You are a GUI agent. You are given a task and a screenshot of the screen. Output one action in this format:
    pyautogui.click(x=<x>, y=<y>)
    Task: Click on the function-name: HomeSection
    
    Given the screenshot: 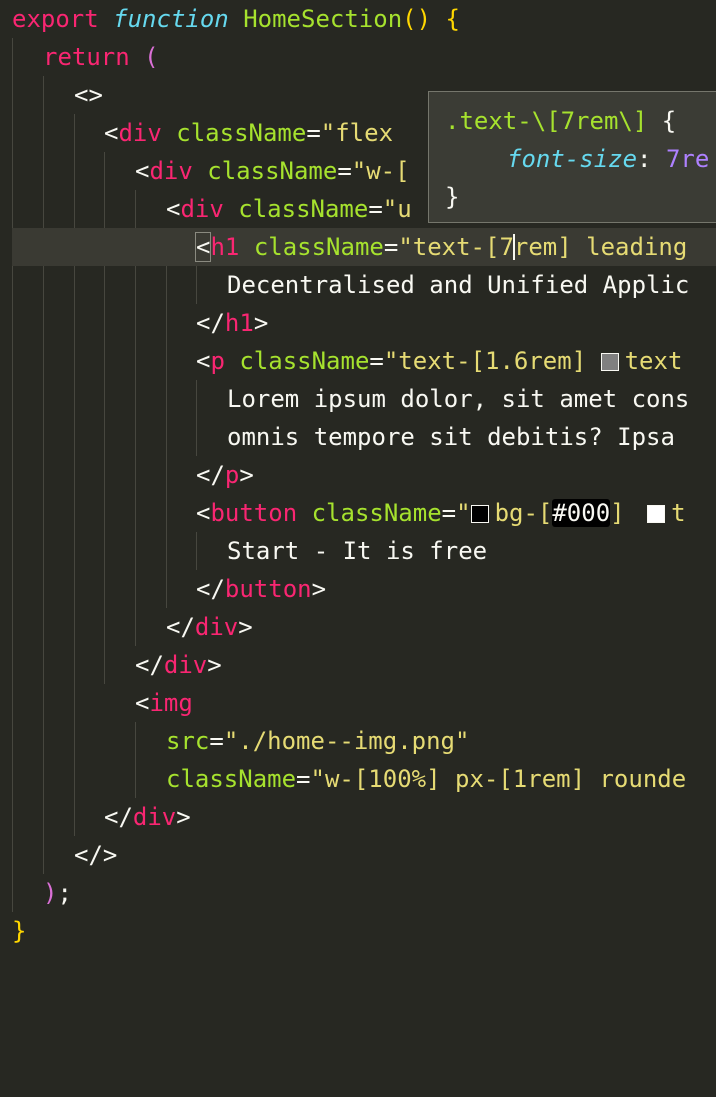 What is the action you would take?
    pyautogui.click(x=323, y=19)
    